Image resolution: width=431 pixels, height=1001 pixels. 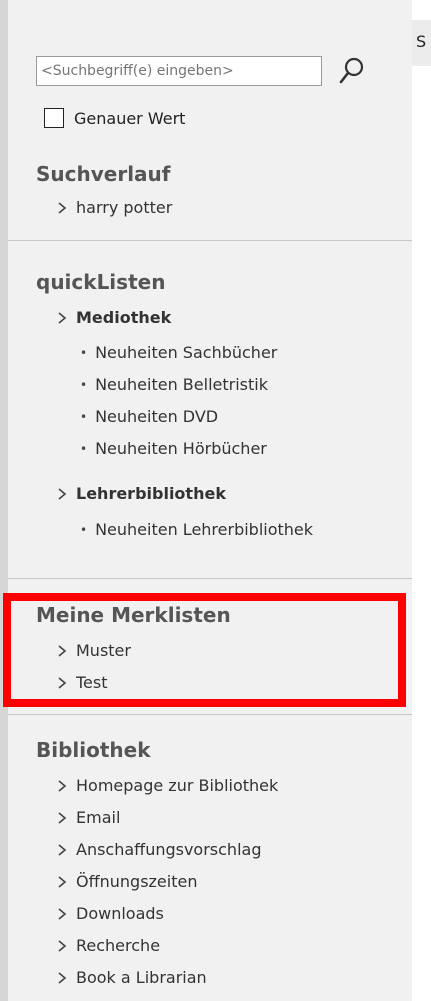 I want to click on library-link-label: Anschaffungsvorschlag, so click(x=169, y=849).